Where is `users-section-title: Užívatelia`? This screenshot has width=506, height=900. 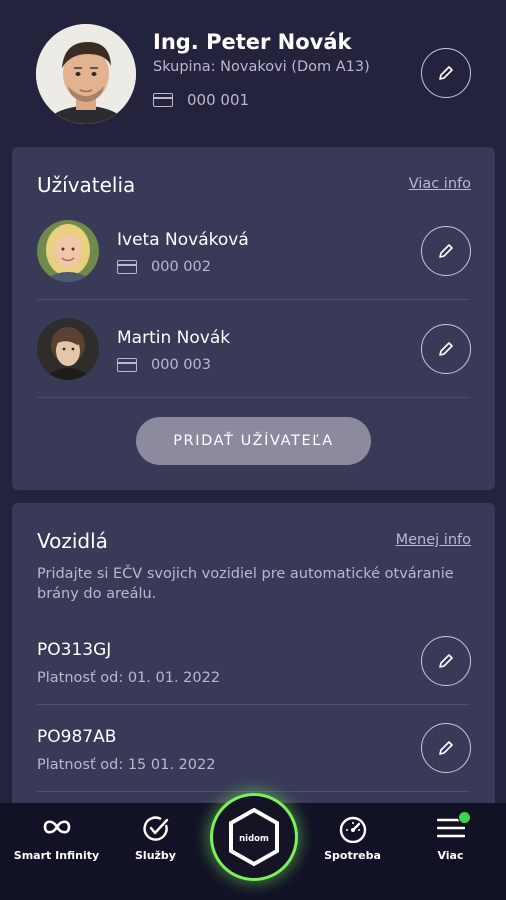
users-section-title: Užívatelia is located at coordinates (86, 185).